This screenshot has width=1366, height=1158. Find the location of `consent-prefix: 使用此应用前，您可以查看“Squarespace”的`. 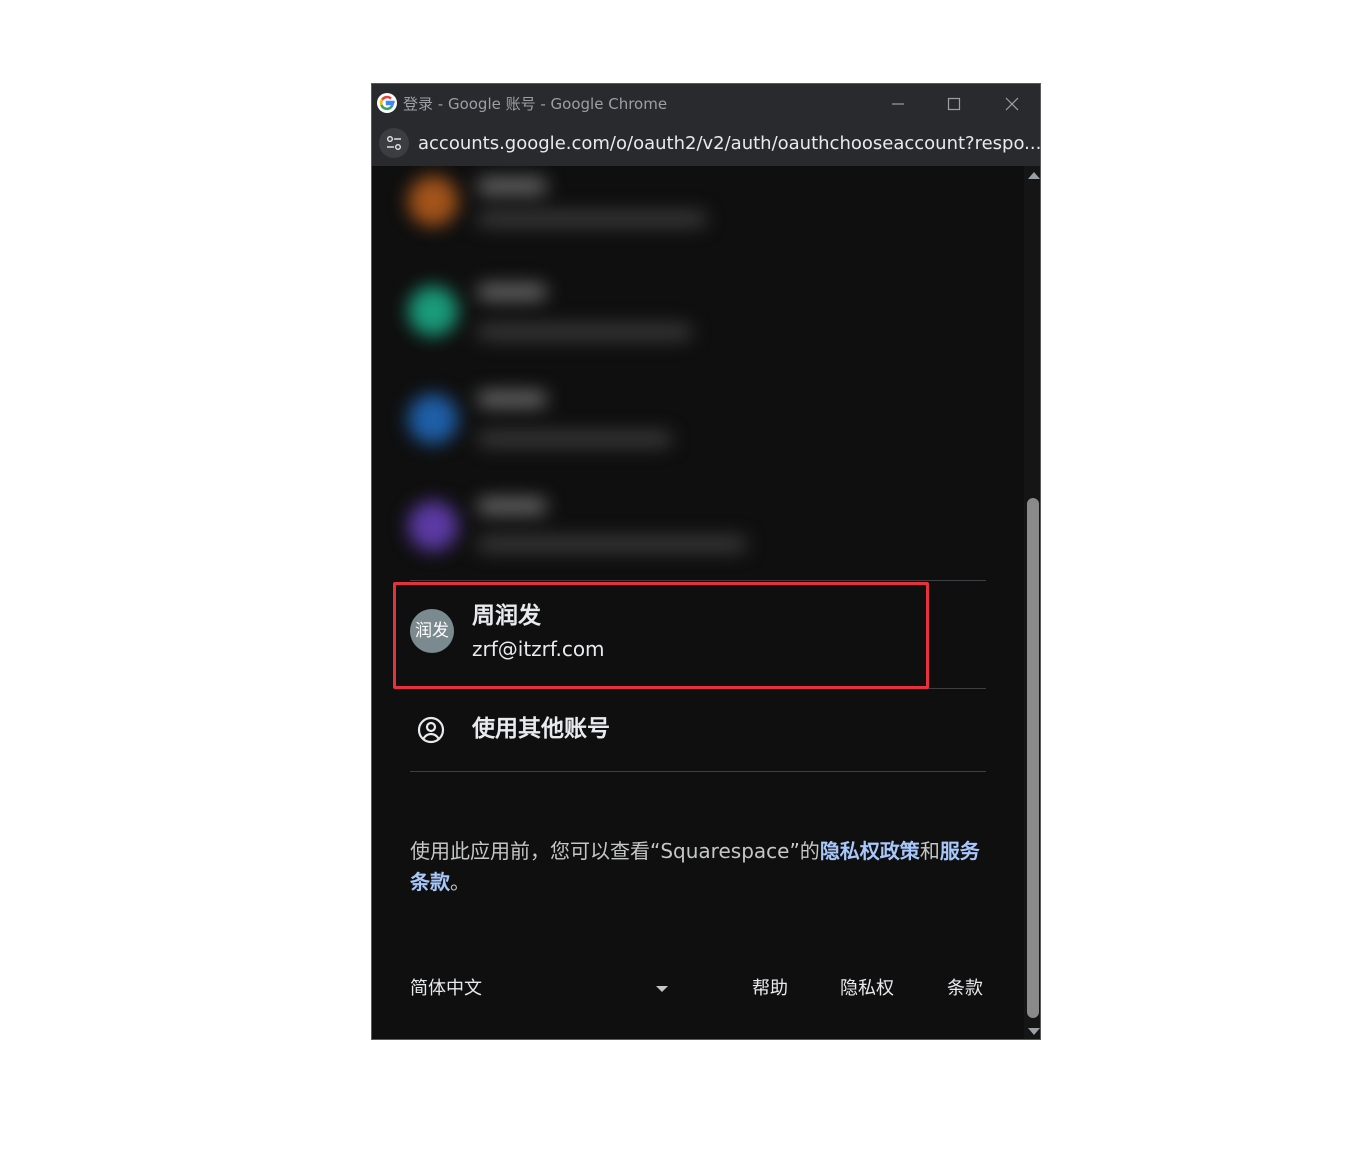

consent-prefix: 使用此应用前，您可以查看“Squarespace”的 is located at coordinates (615, 851).